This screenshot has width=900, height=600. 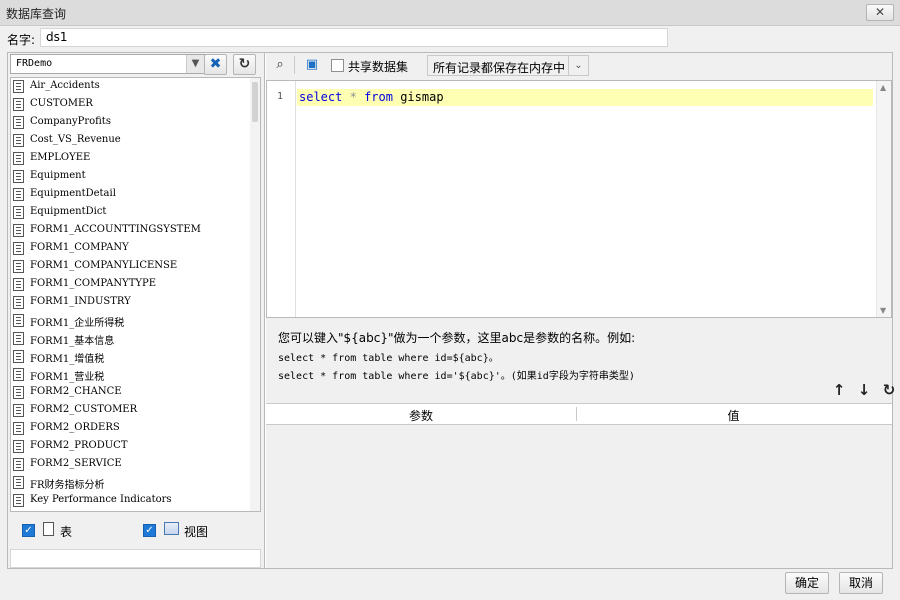 I want to click on refresh-parameters-button: ↻, so click(x=889, y=390).